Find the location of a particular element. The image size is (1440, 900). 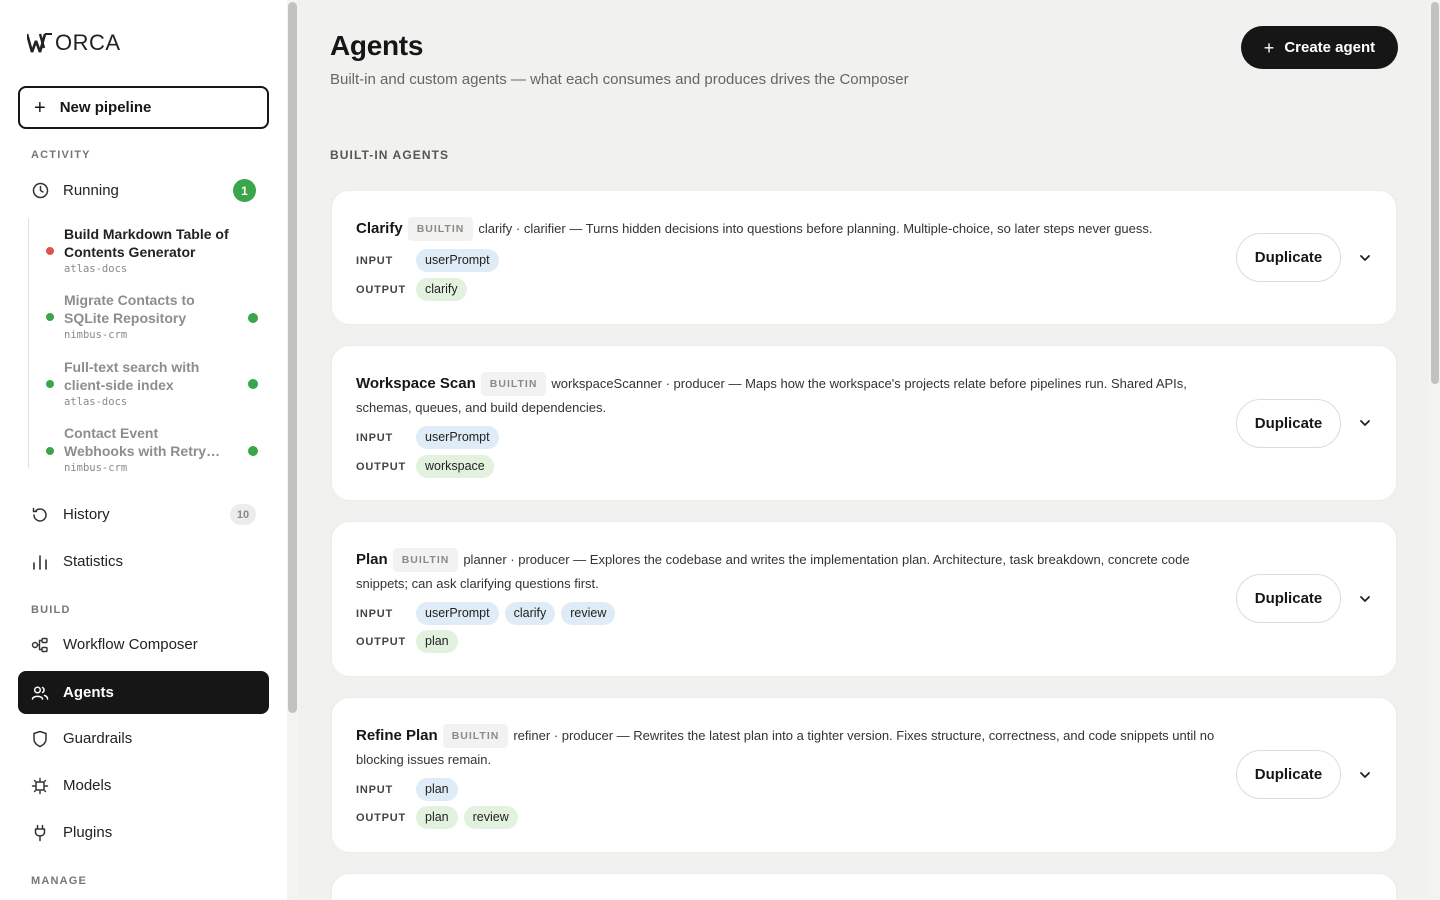

section-label-activity: ACTIVITY is located at coordinates (61, 155).